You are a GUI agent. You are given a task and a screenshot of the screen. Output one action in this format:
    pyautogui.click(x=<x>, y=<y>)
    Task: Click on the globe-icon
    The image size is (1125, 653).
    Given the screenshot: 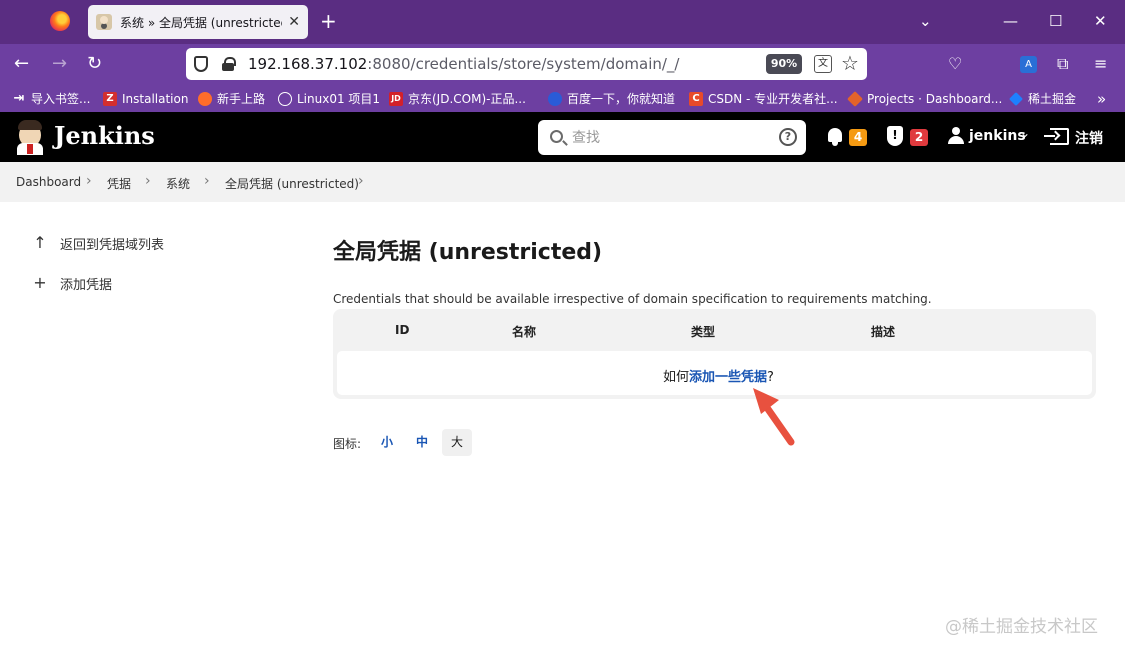 What is the action you would take?
    pyautogui.click(x=285, y=98)
    